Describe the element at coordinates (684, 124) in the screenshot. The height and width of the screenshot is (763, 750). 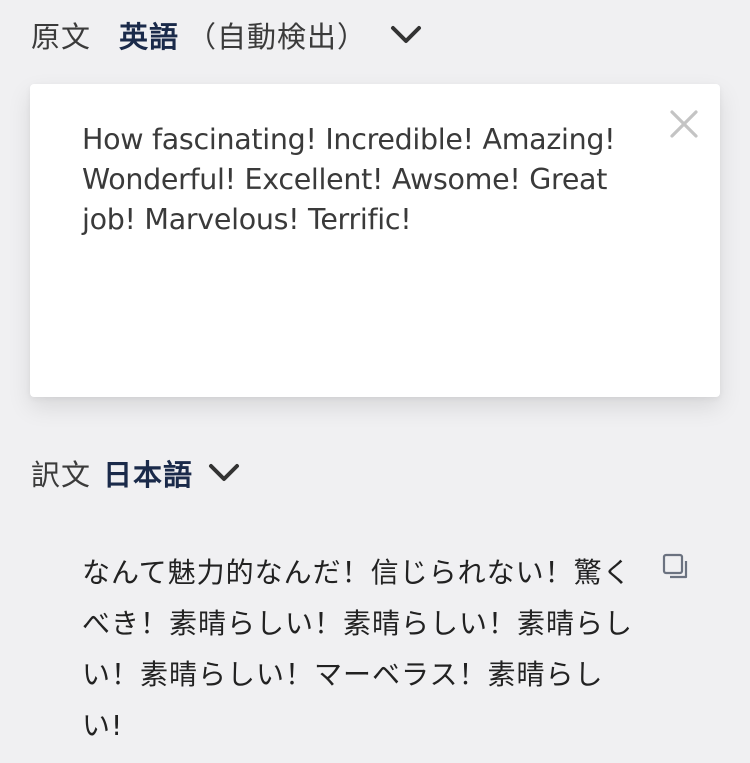
I see `close-icon` at that location.